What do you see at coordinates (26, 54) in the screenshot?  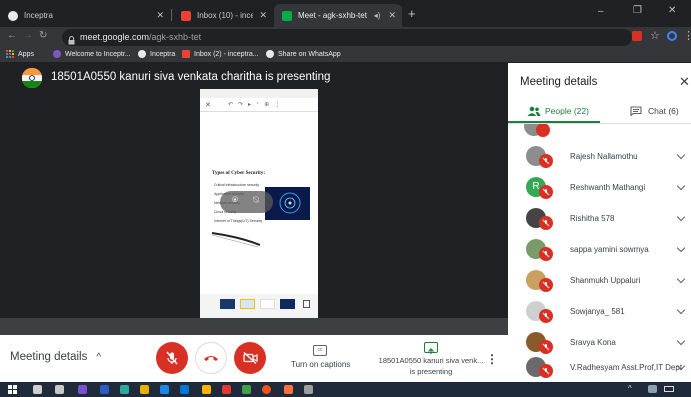 I see `bookmark-label: Apps` at bounding box center [26, 54].